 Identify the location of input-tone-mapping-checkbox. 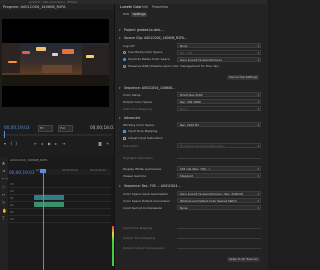
(124, 131).